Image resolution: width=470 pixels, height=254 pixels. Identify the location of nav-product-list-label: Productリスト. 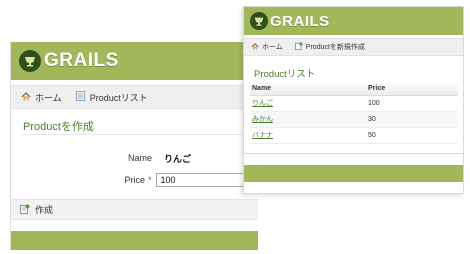
(118, 97).